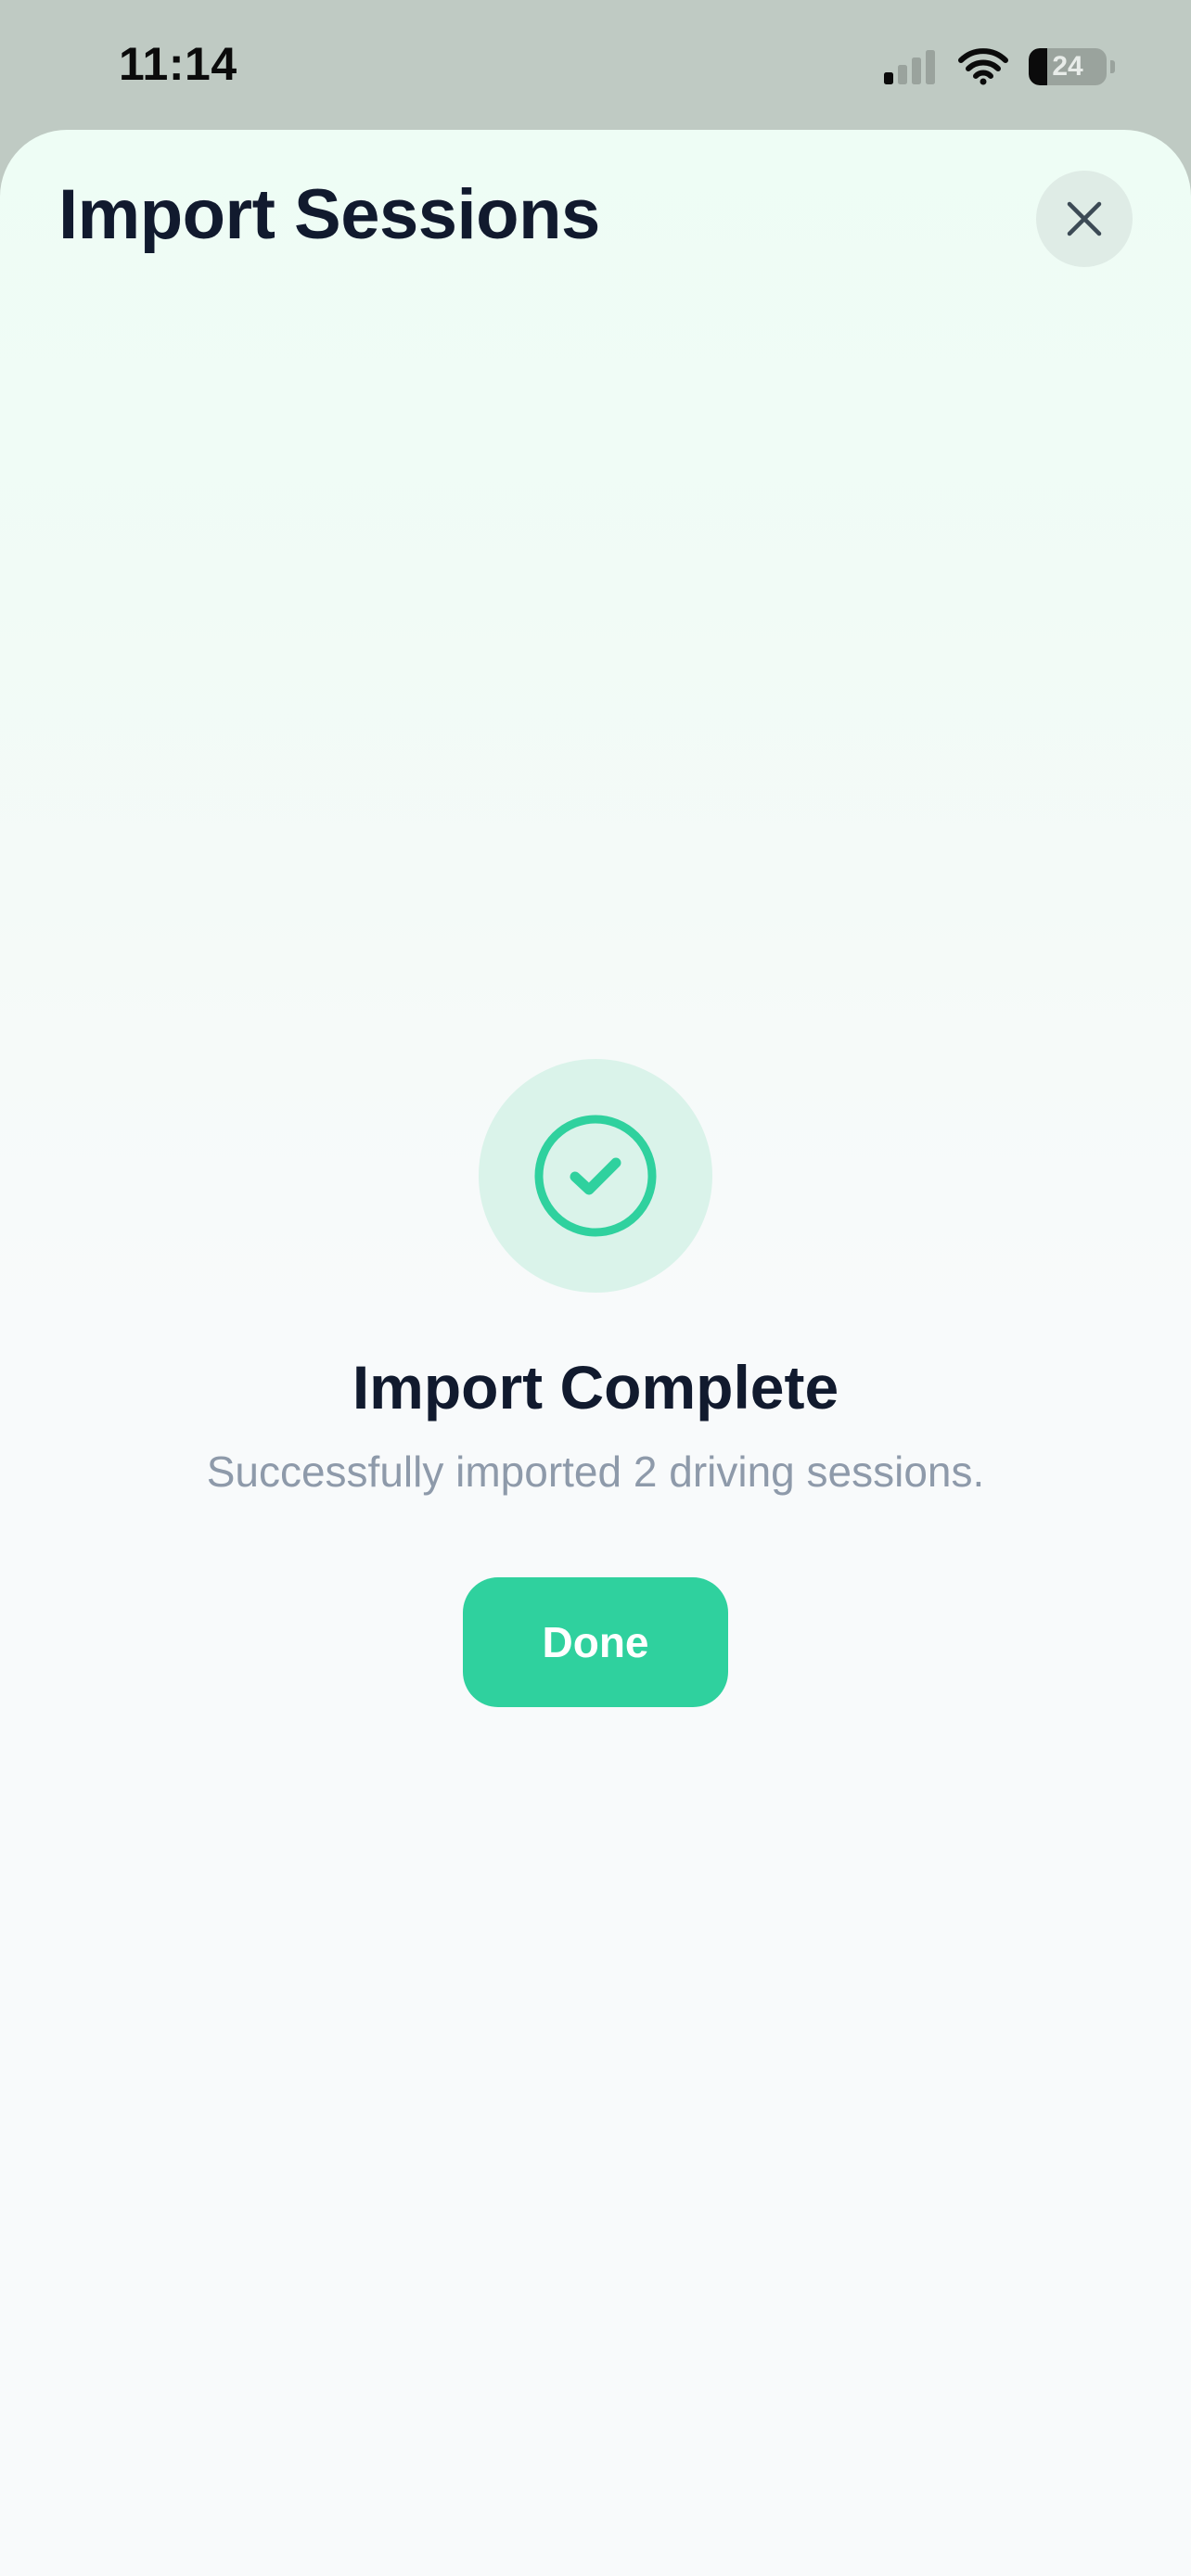  Describe the element at coordinates (329, 214) in the screenshot. I see `sheet-title: Import Sessions` at that location.